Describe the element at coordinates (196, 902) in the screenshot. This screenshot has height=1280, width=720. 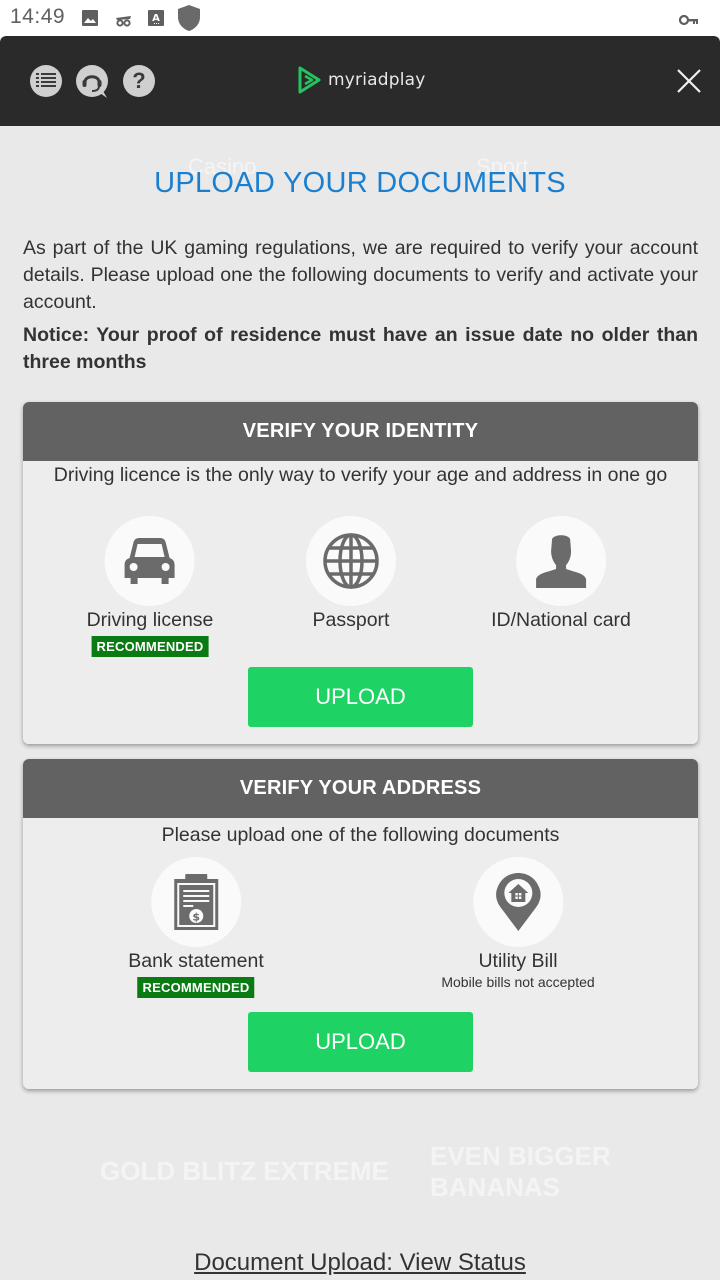
I see `clipboard-dollar-icon: $` at that location.